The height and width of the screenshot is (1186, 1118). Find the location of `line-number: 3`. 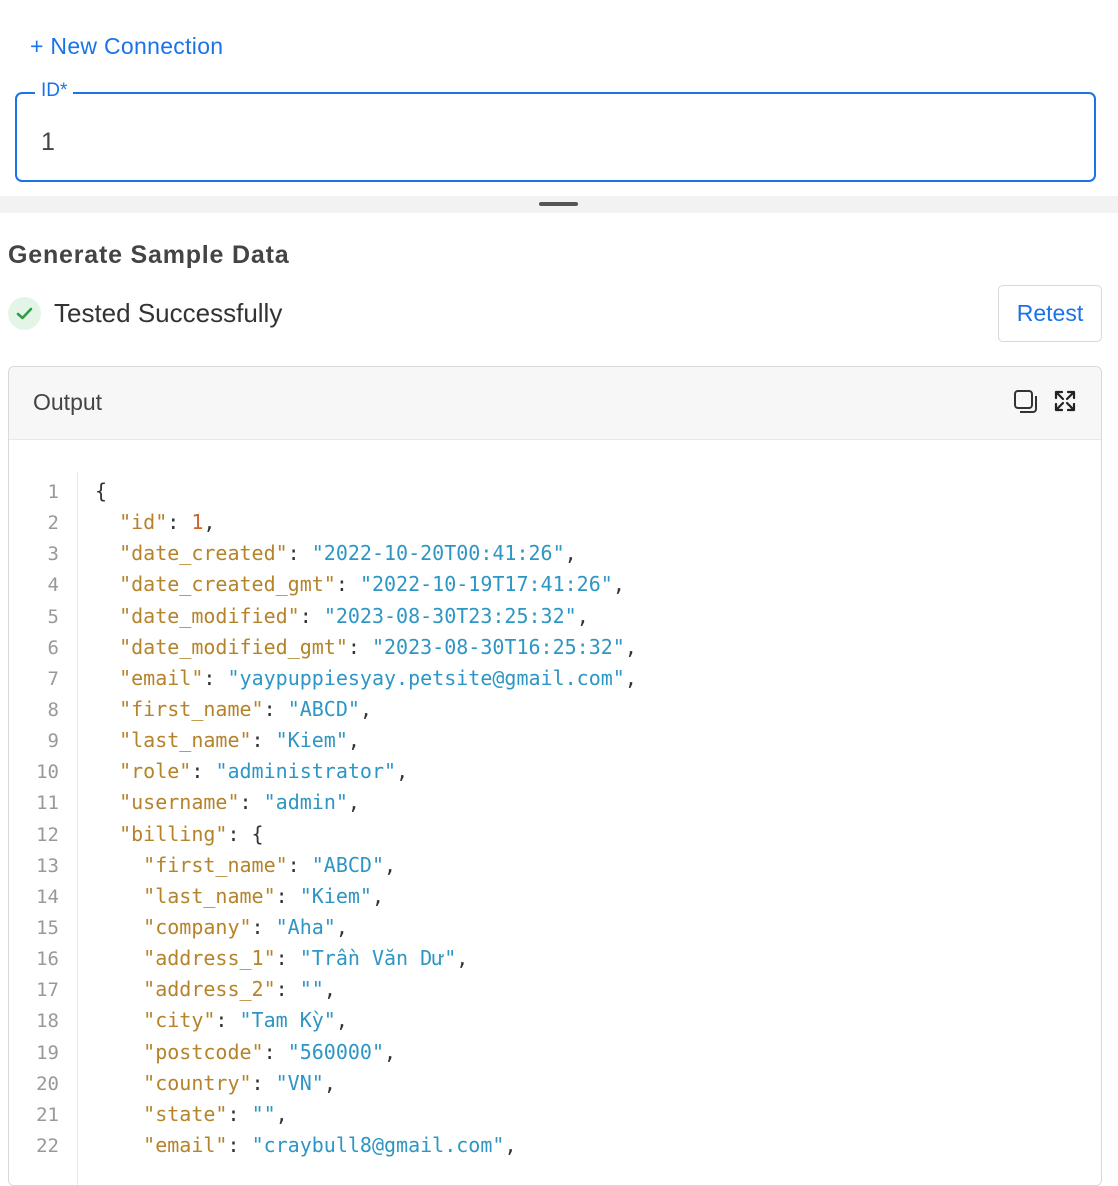

line-number: 3 is located at coordinates (53, 554).